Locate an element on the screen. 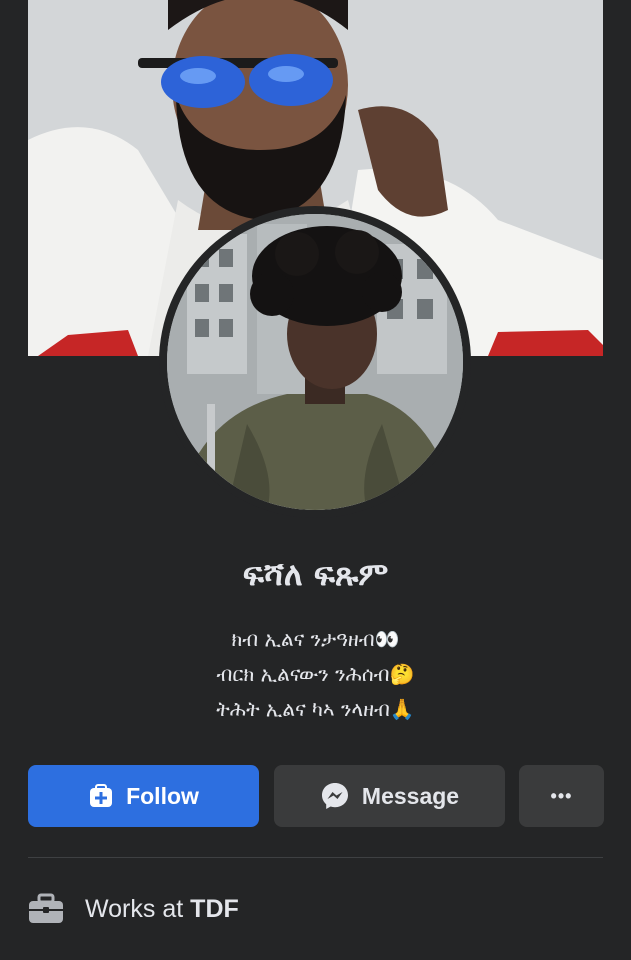  bio-line-2: ብርክ ኢልናውን ንሕሰብ🤔 is located at coordinates (315, 674).